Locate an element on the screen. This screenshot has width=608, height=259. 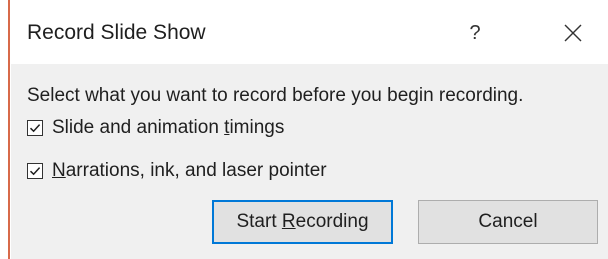
help-button: ? is located at coordinates (475, 33).